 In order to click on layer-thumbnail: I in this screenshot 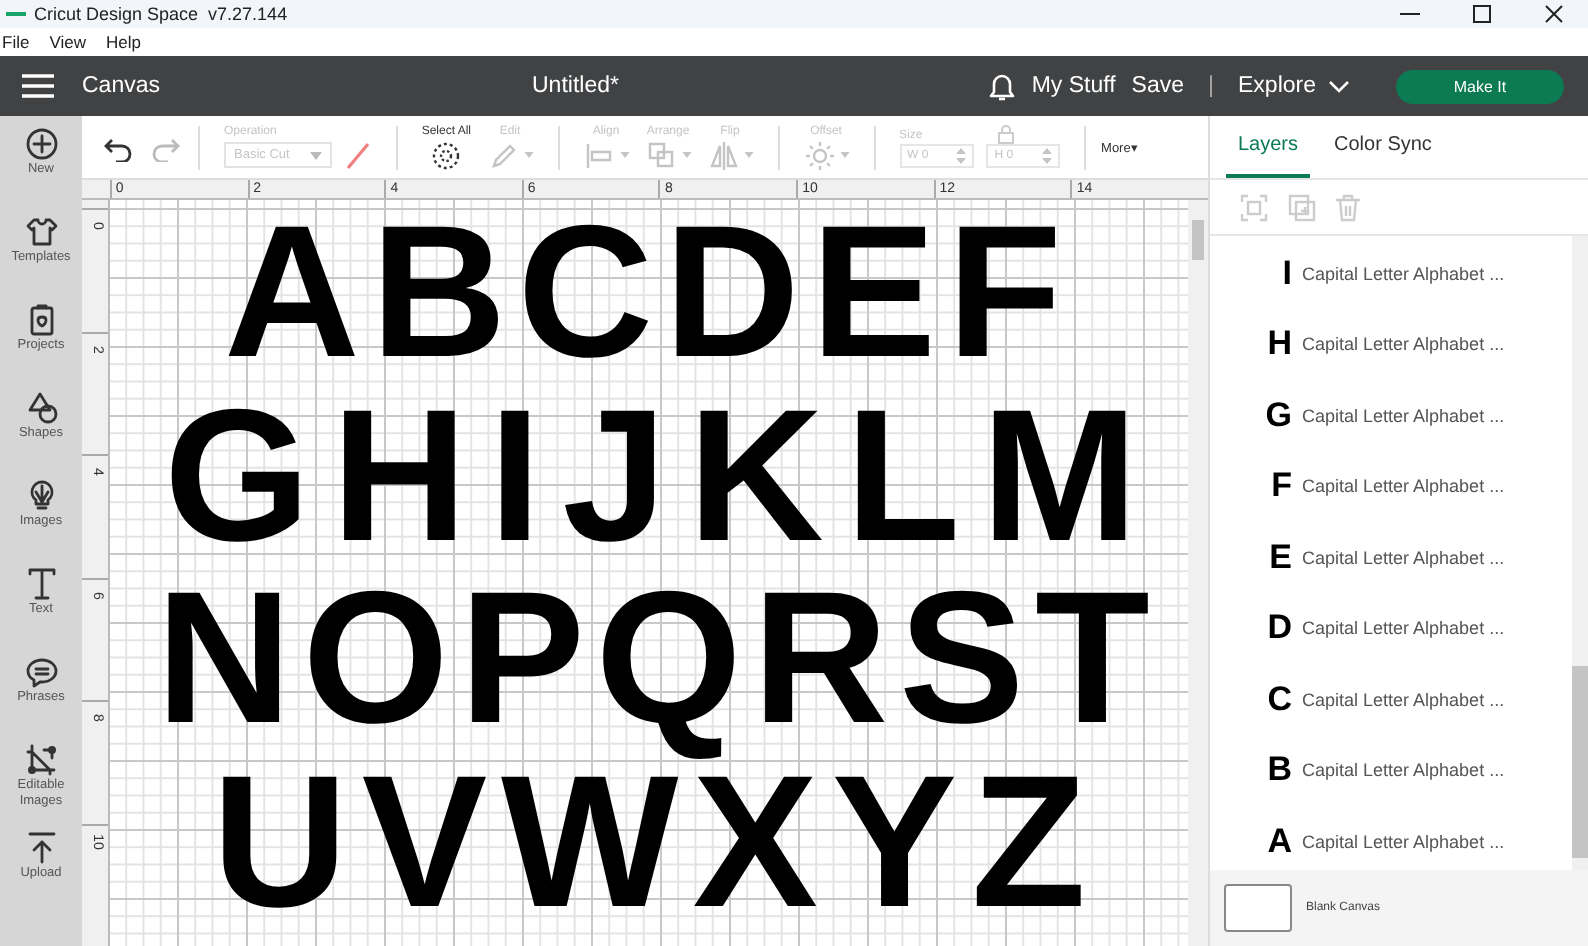, I will do `click(1287, 273)`.